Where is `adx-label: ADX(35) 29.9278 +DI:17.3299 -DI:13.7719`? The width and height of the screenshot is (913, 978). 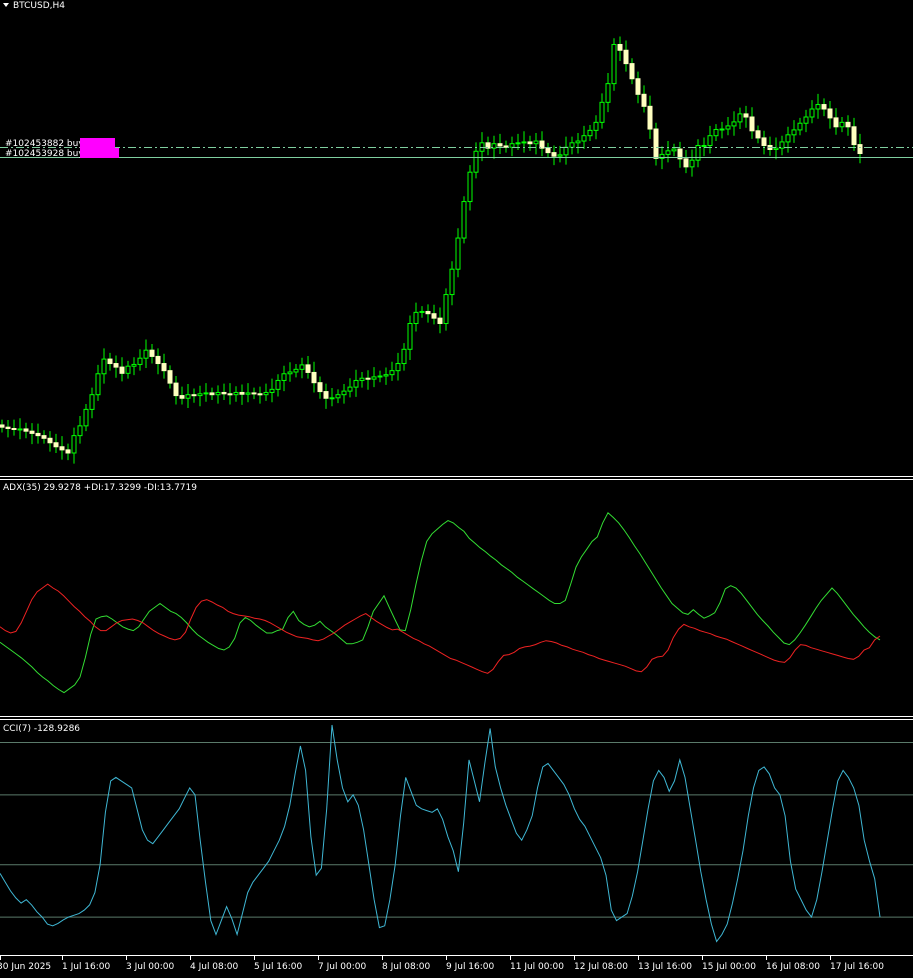 adx-label: ADX(35) 29.9278 +DI:17.3299 -DI:13.7719 is located at coordinates (100, 488).